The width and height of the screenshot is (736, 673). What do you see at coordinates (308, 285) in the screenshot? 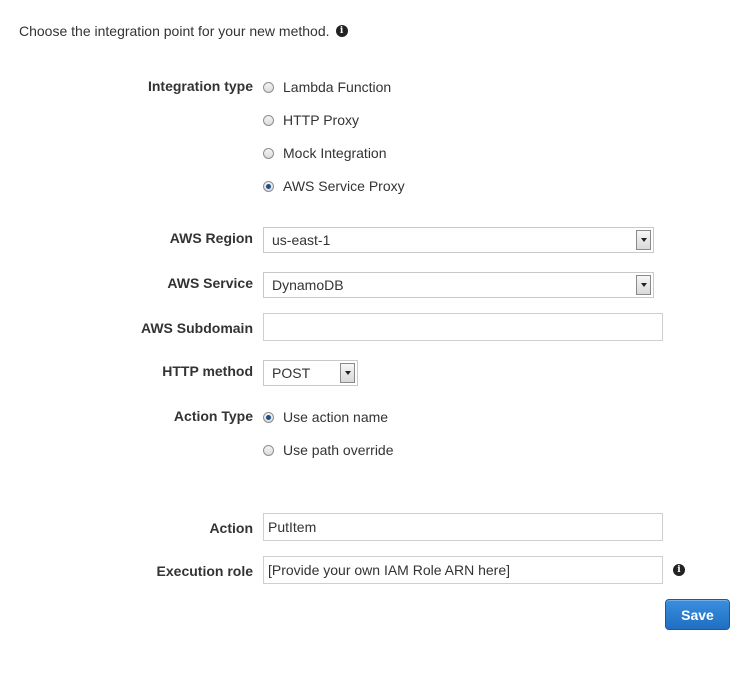
I see `aws-service-value: DynamoDB` at bounding box center [308, 285].